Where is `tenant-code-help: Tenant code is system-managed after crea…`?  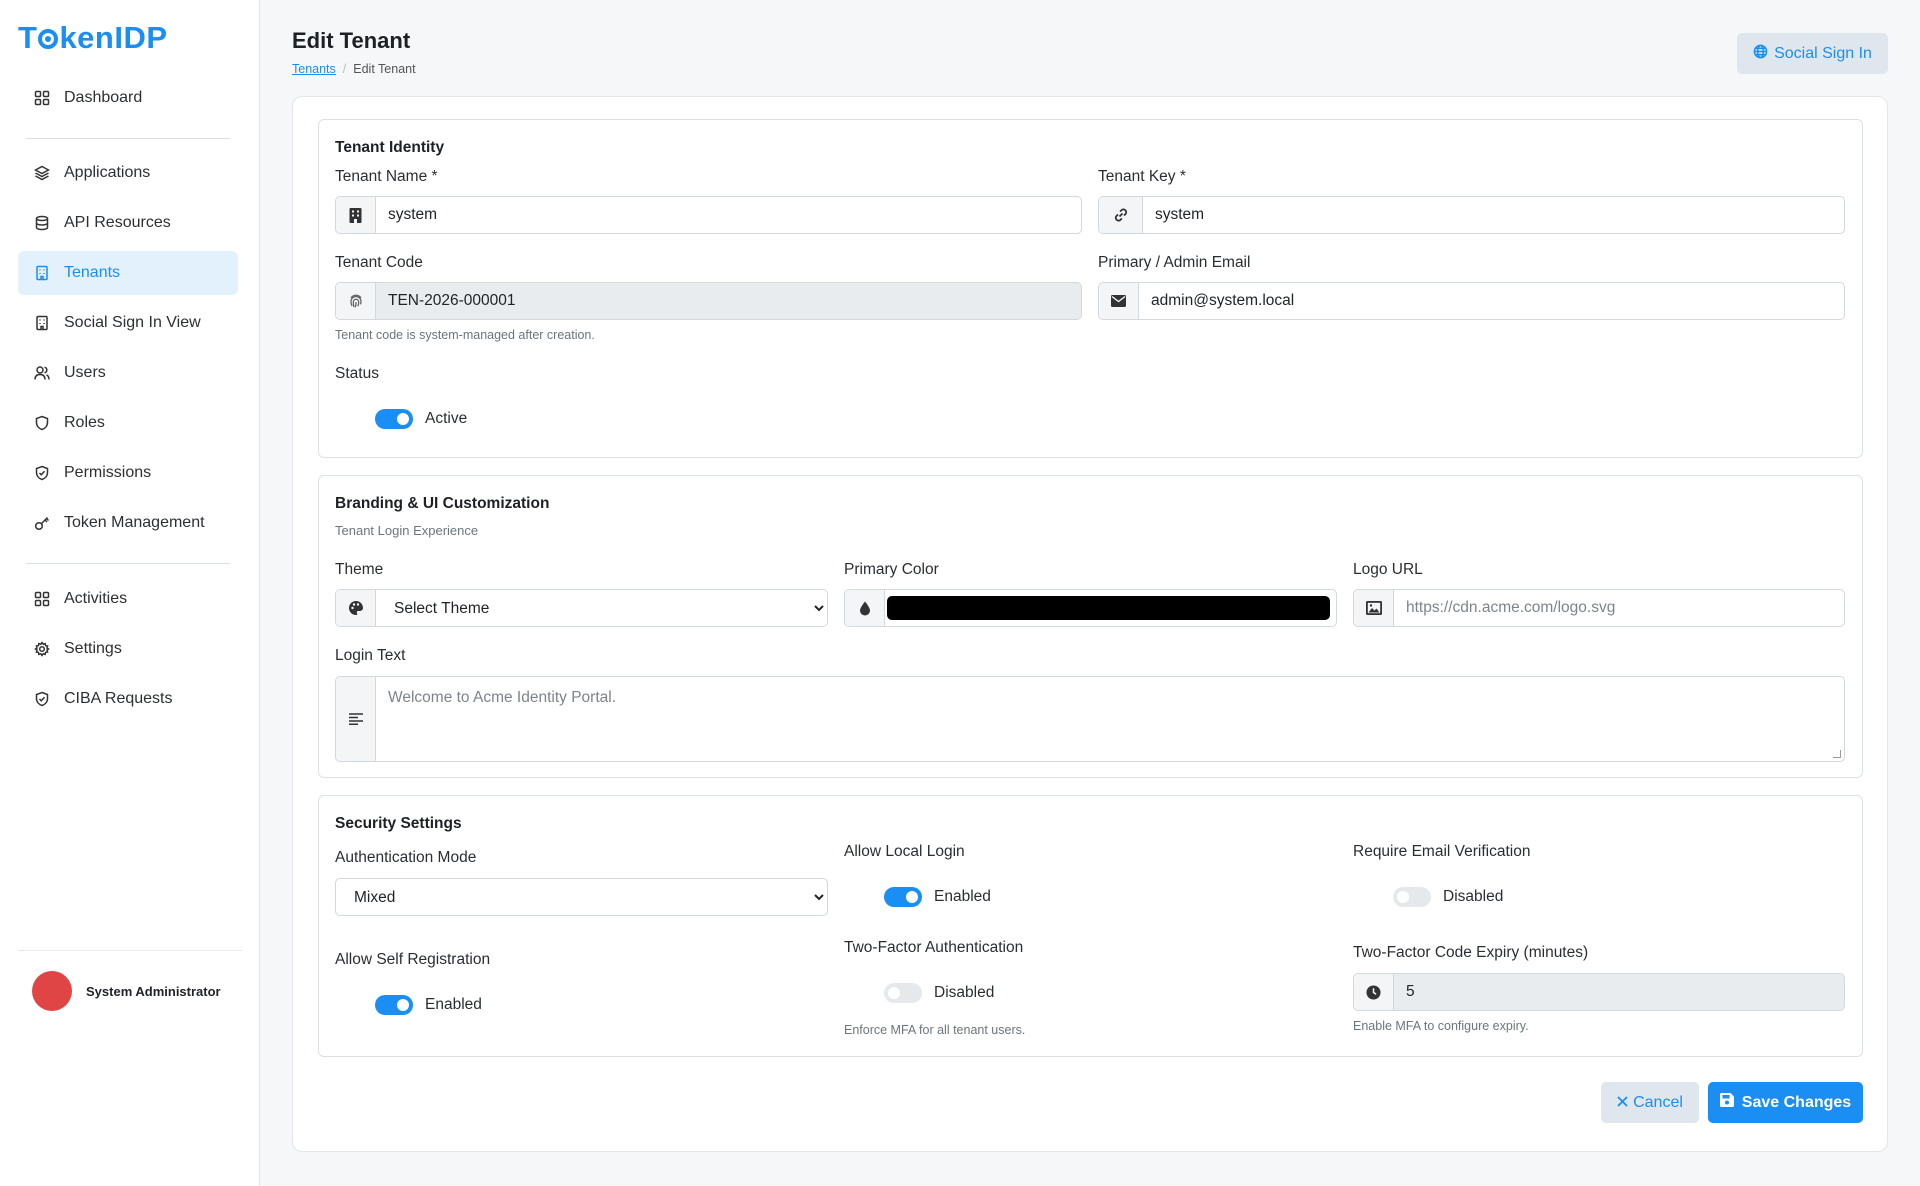 tenant-code-help: Tenant code is system-managed after crea… is located at coordinates (465, 335).